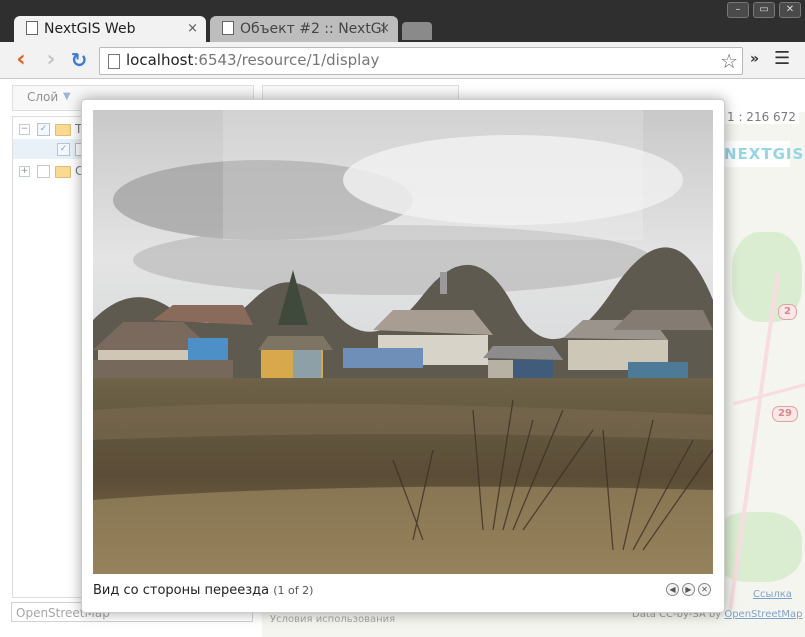 This screenshot has width=805, height=637. What do you see at coordinates (51, 60) in the screenshot?
I see `forward-icon: ›` at bounding box center [51, 60].